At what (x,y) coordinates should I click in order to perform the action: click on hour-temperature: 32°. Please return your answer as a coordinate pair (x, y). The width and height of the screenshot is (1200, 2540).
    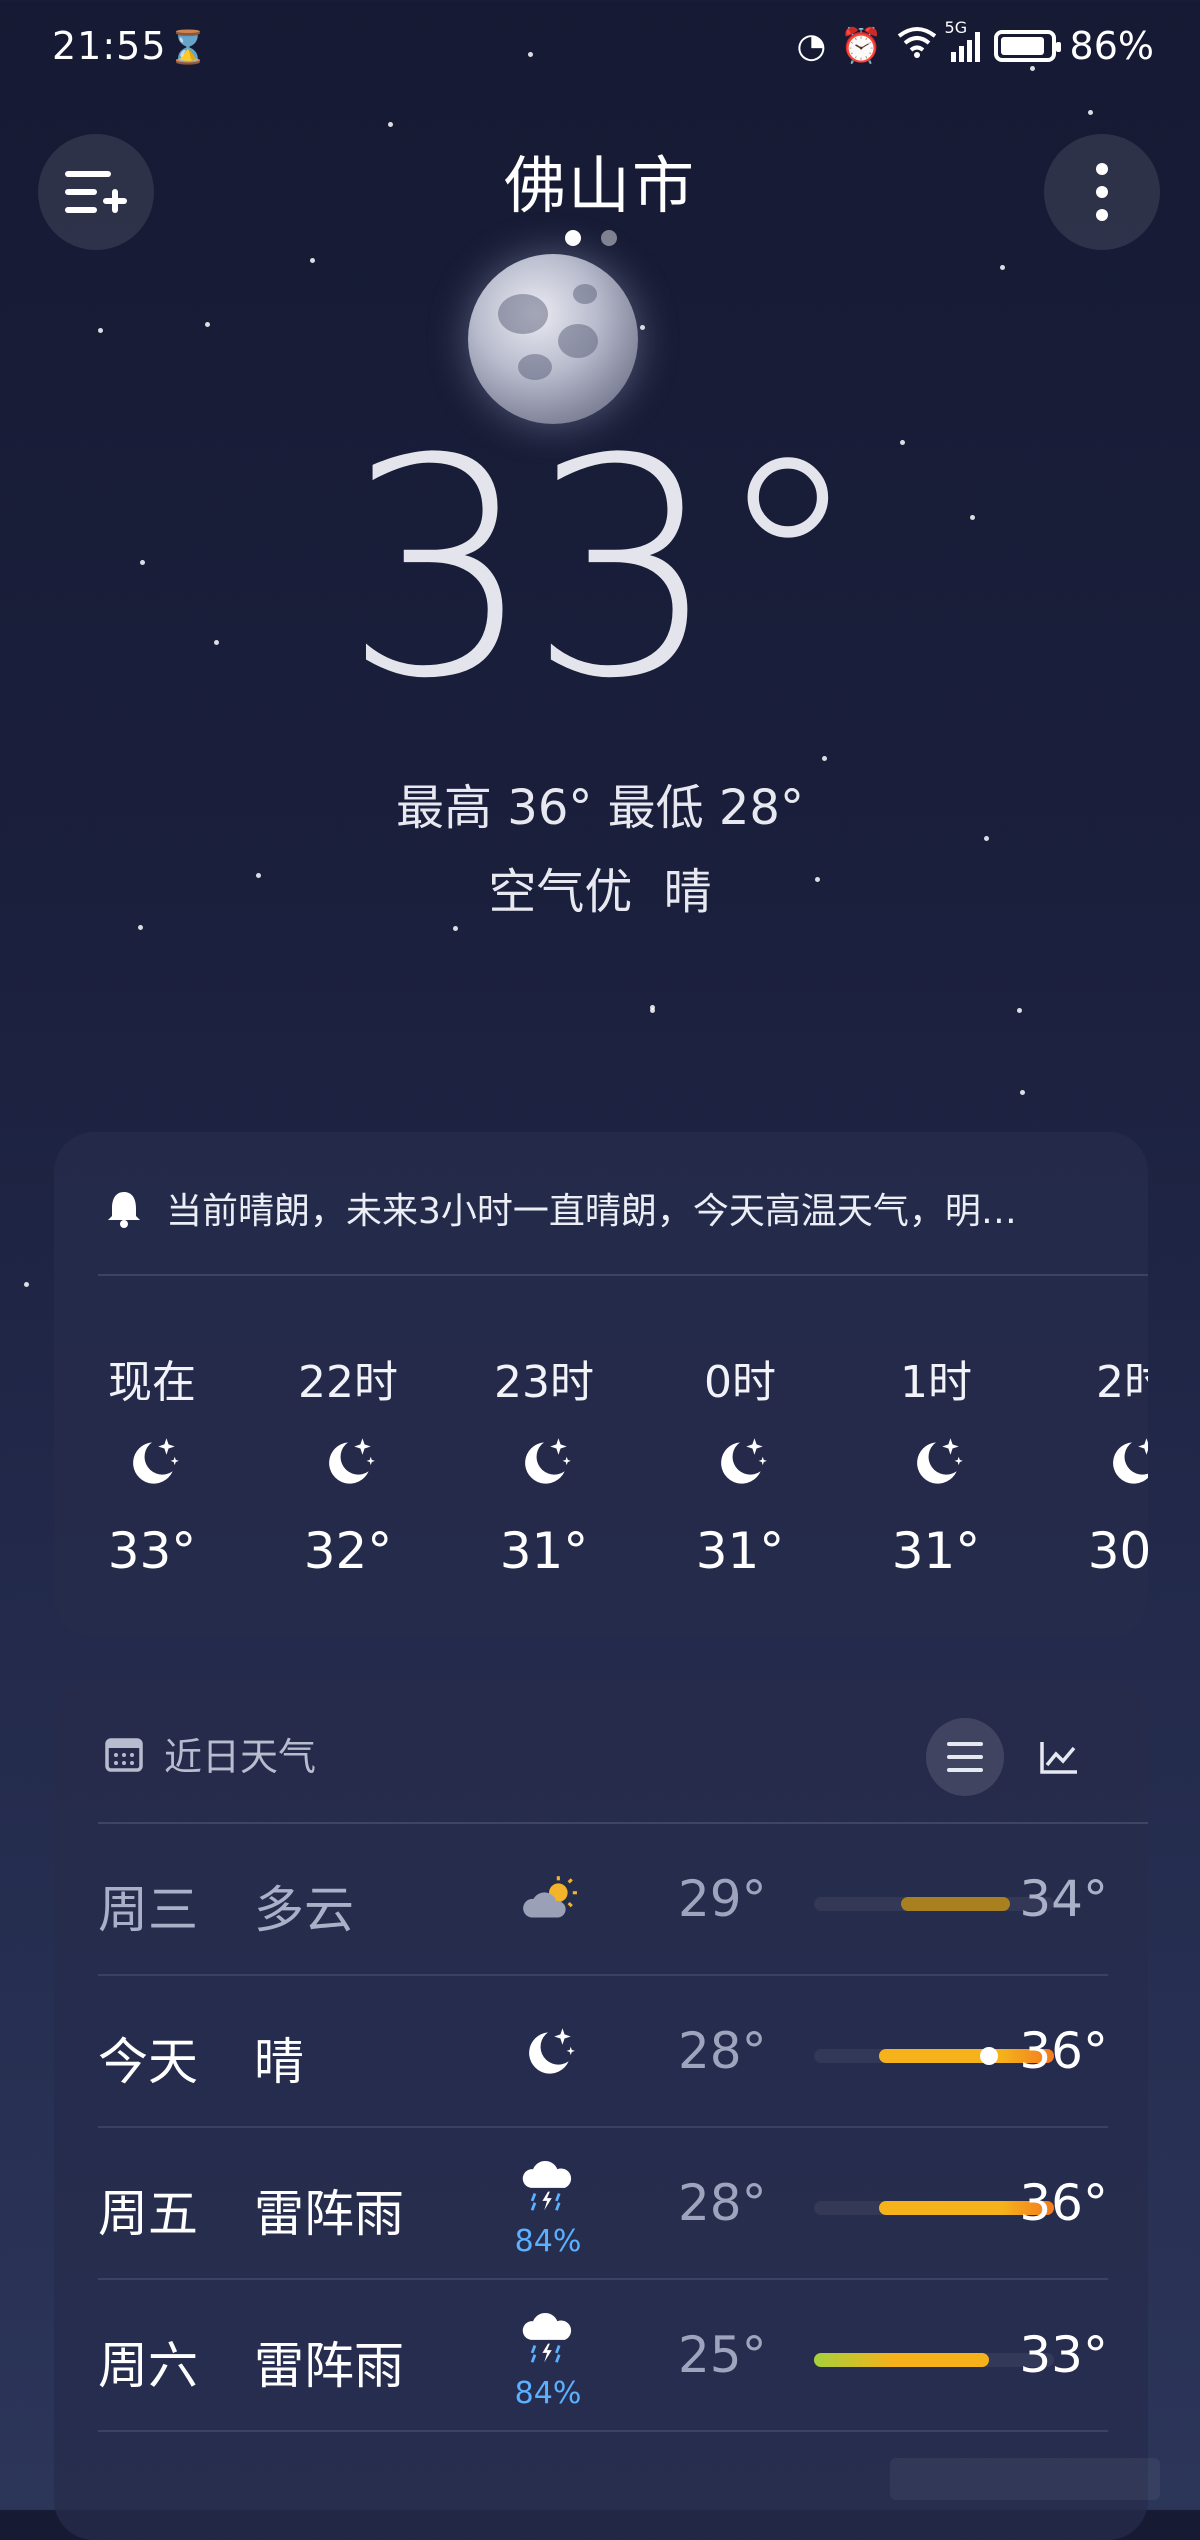
    Looking at the image, I should click on (348, 1551).